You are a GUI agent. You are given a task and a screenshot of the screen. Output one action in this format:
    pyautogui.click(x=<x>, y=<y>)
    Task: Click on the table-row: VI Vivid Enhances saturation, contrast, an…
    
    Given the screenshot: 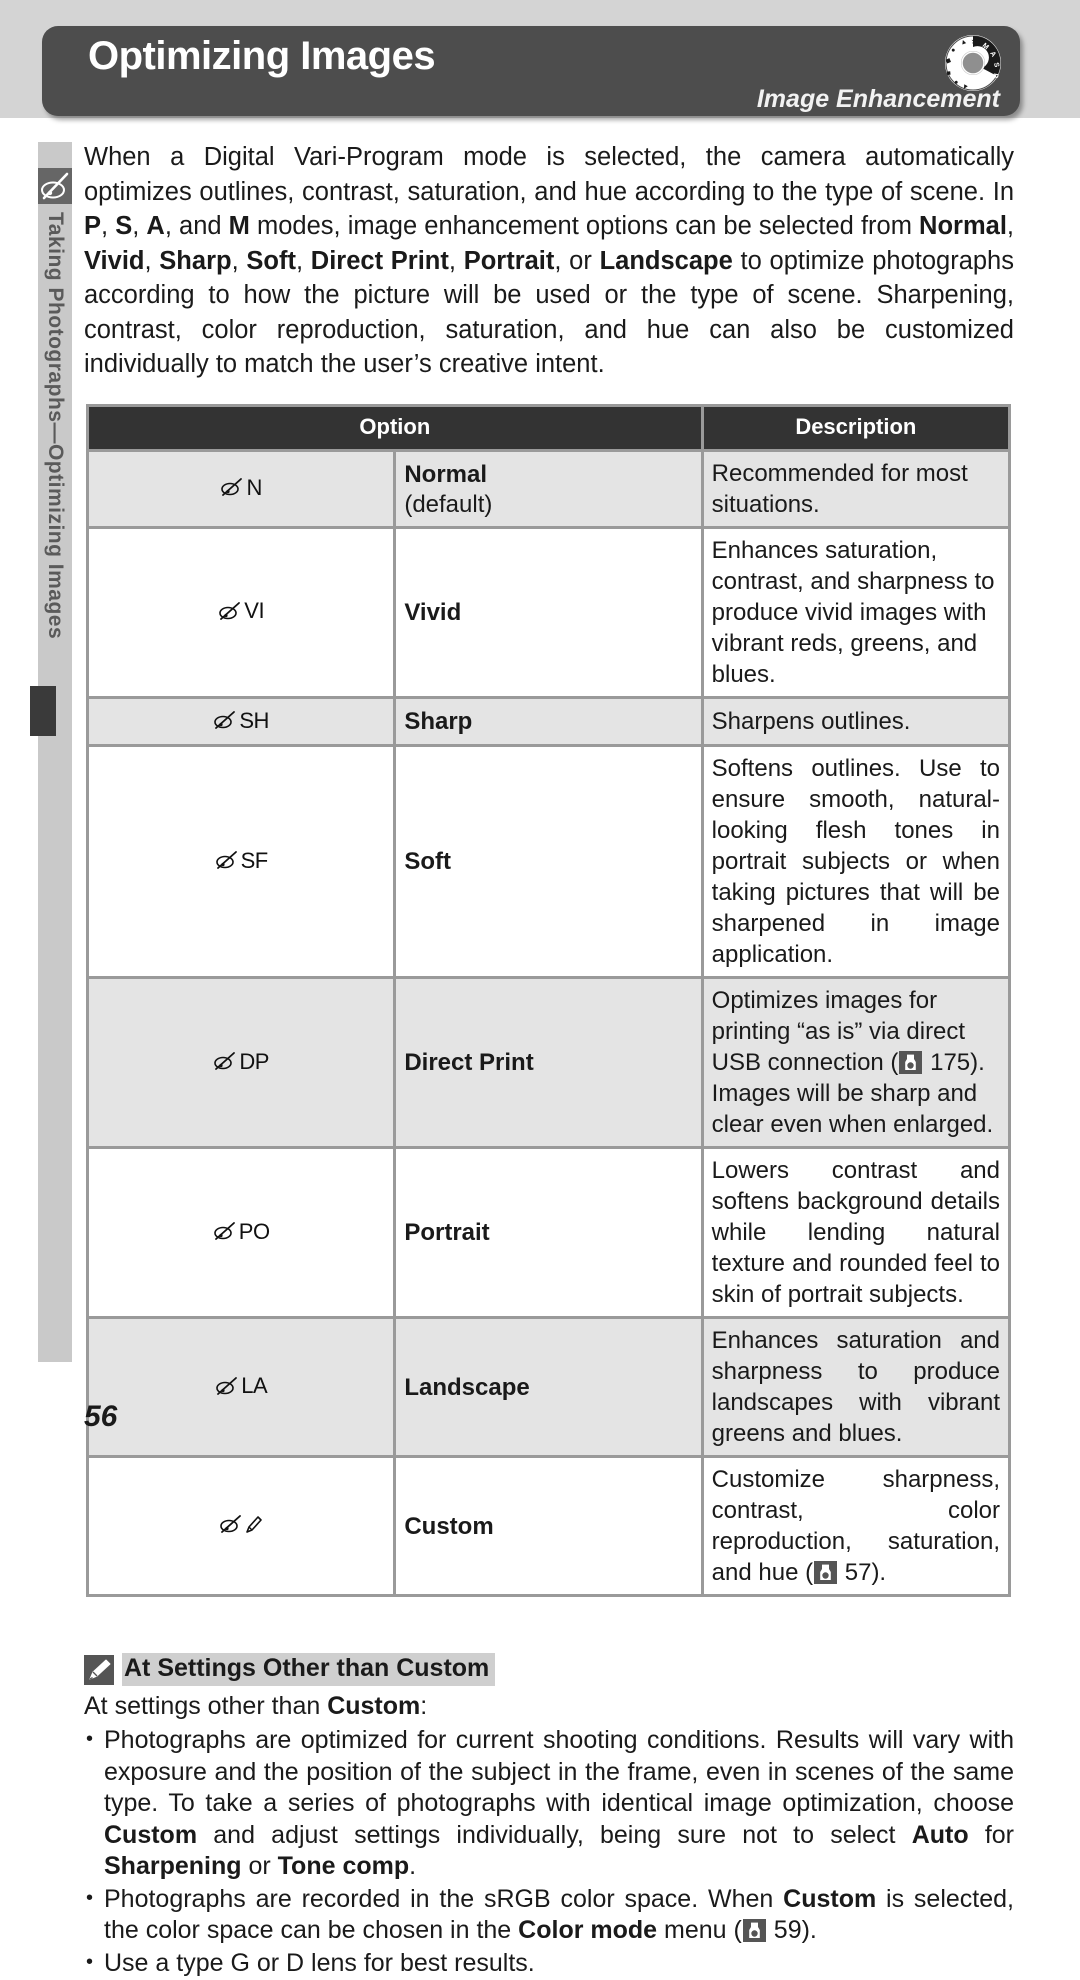 What is the action you would take?
    pyautogui.click(x=548, y=612)
    